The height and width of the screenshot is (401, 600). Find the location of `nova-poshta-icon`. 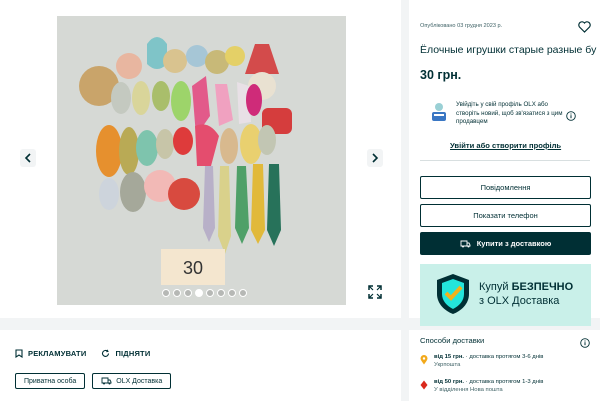

nova-poshta-icon is located at coordinates (424, 385).